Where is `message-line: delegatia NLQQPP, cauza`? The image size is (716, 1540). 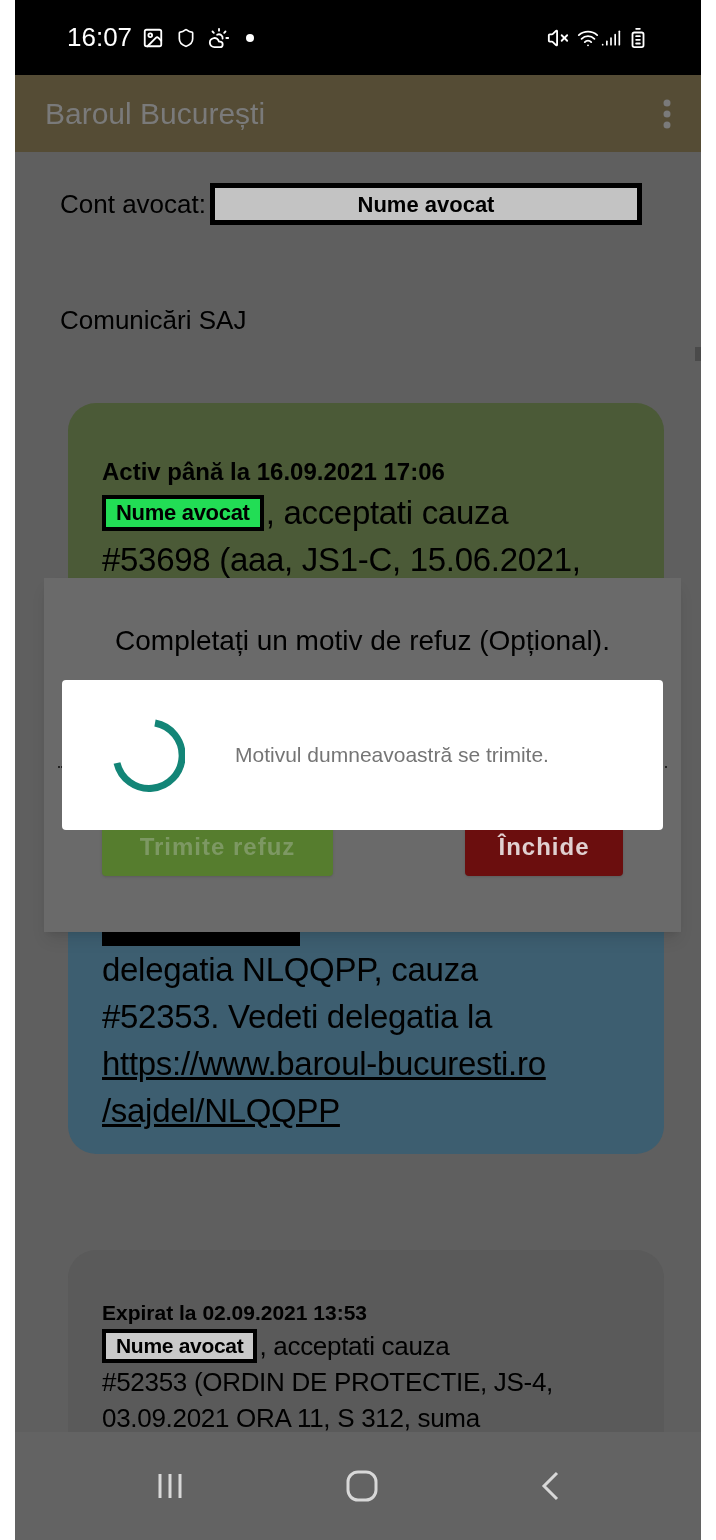 message-line: delegatia NLQQPP, cauza is located at coordinates (290, 970).